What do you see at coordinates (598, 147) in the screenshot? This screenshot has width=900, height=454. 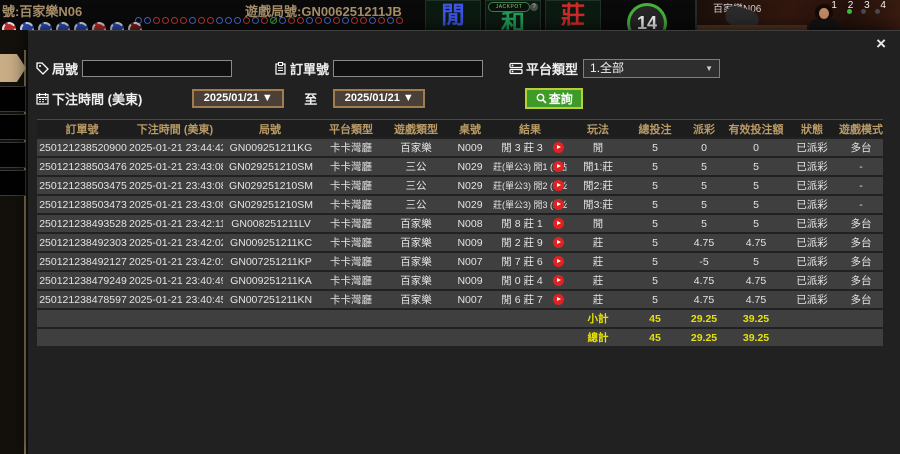 I see `cell-play-method: 閒` at bounding box center [598, 147].